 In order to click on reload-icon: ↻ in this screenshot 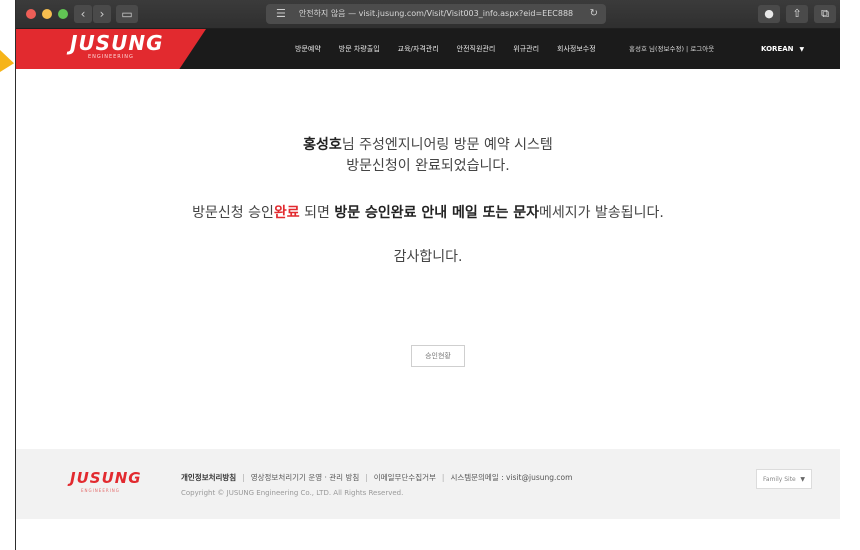, I will do `click(594, 14)`.